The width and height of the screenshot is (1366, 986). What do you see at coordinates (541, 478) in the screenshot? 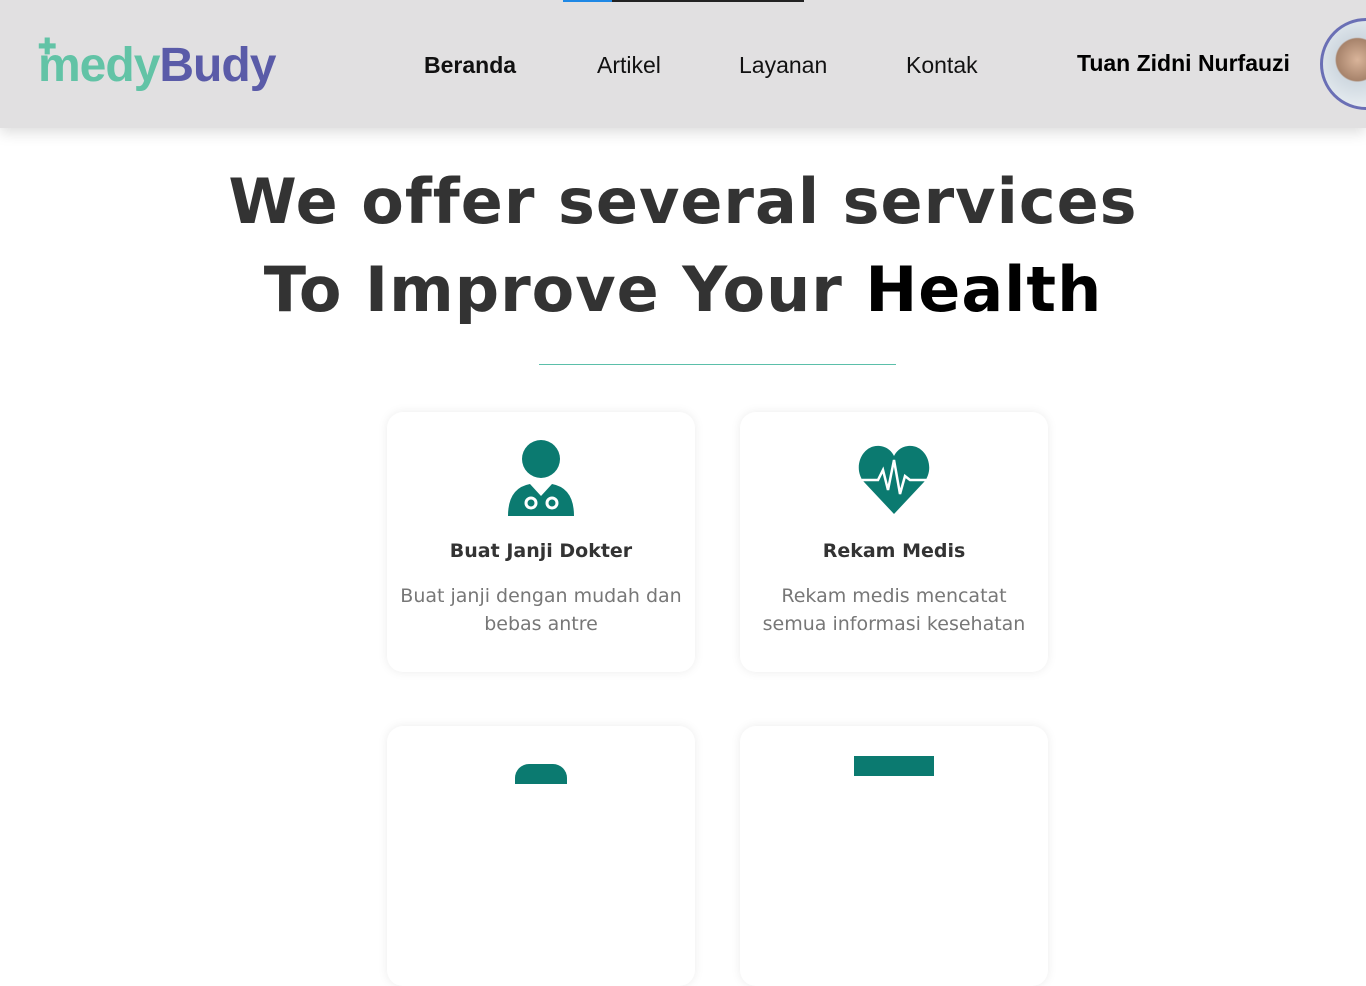
I see `doctor-icon` at bounding box center [541, 478].